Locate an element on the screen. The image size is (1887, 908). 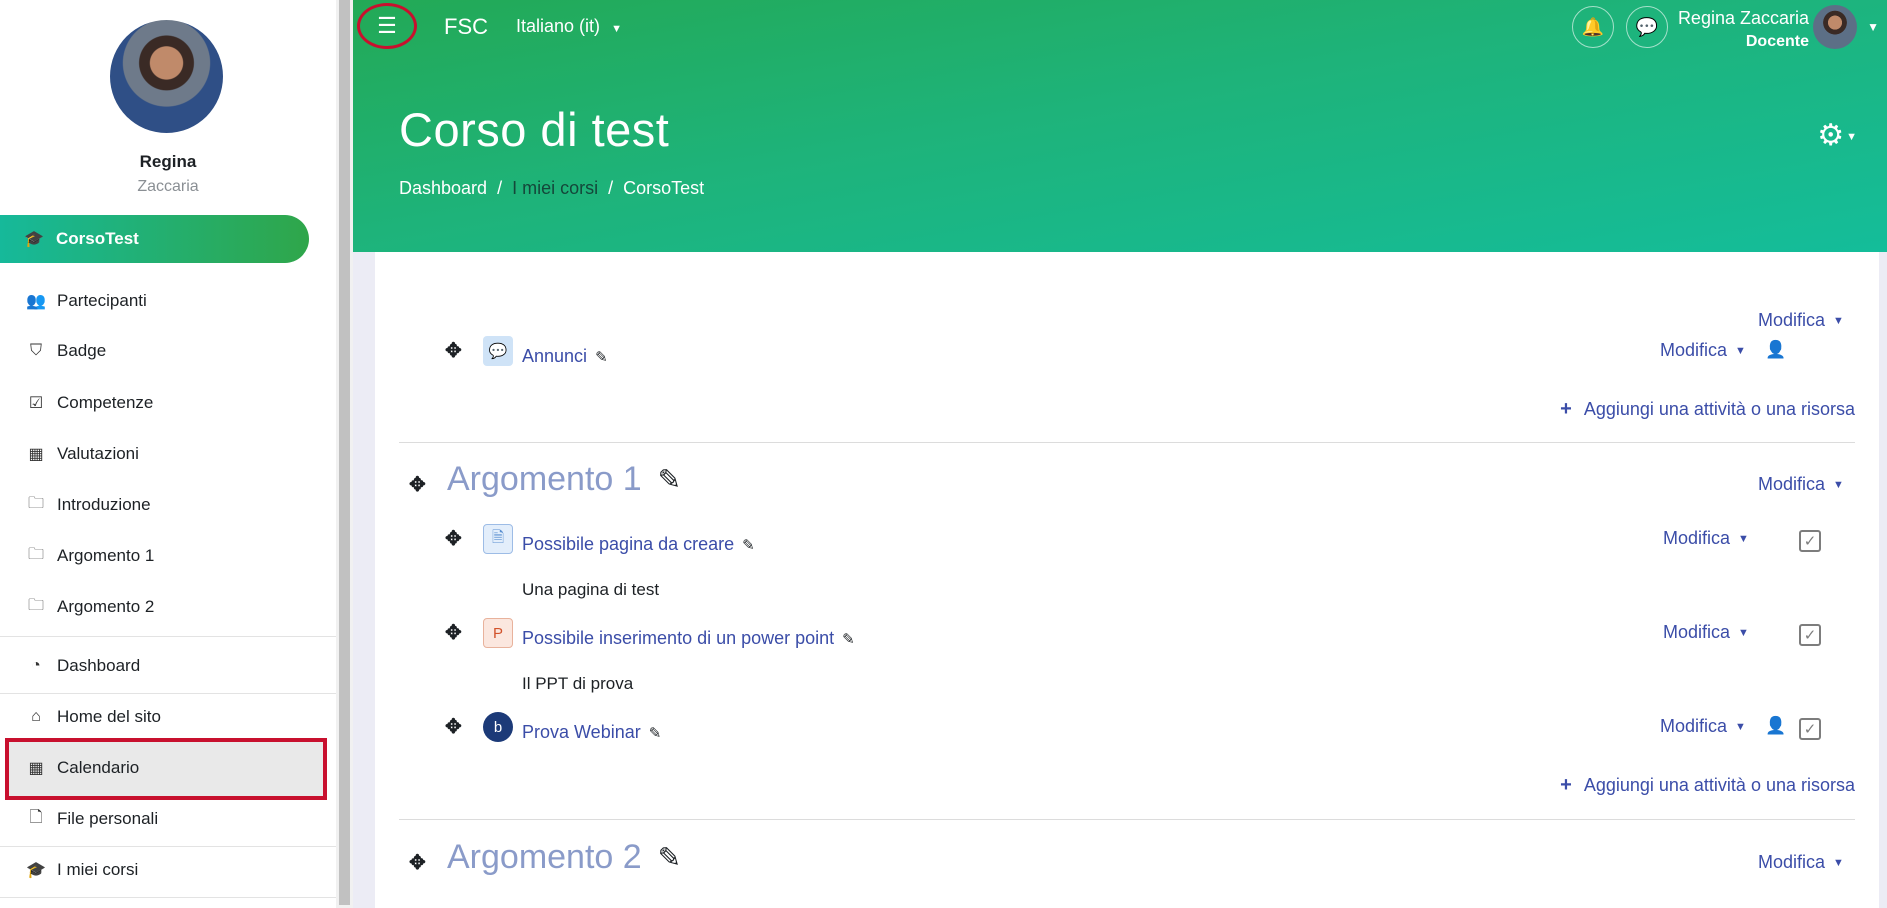
sidebar-item-introduzione: 🗀 Introduzione is located at coordinates (168, 505).